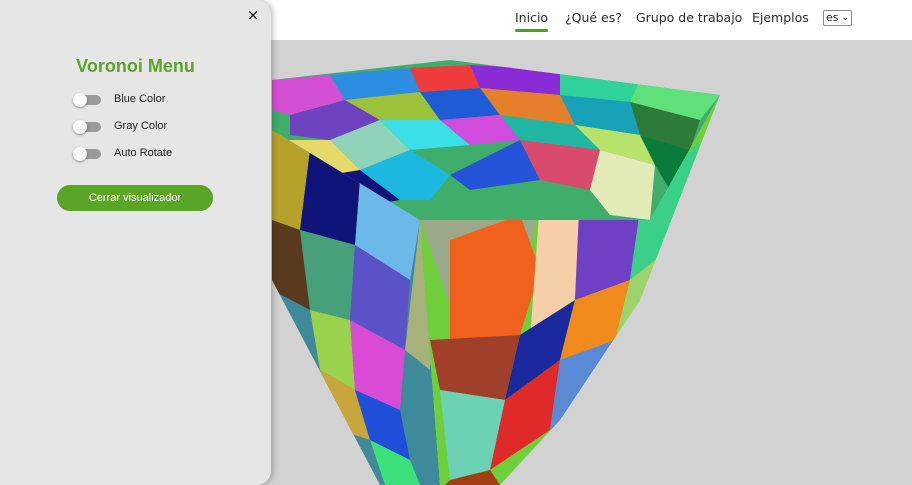 This screenshot has width=912, height=485. I want to click on close-icon: ×, so click(253, 15).